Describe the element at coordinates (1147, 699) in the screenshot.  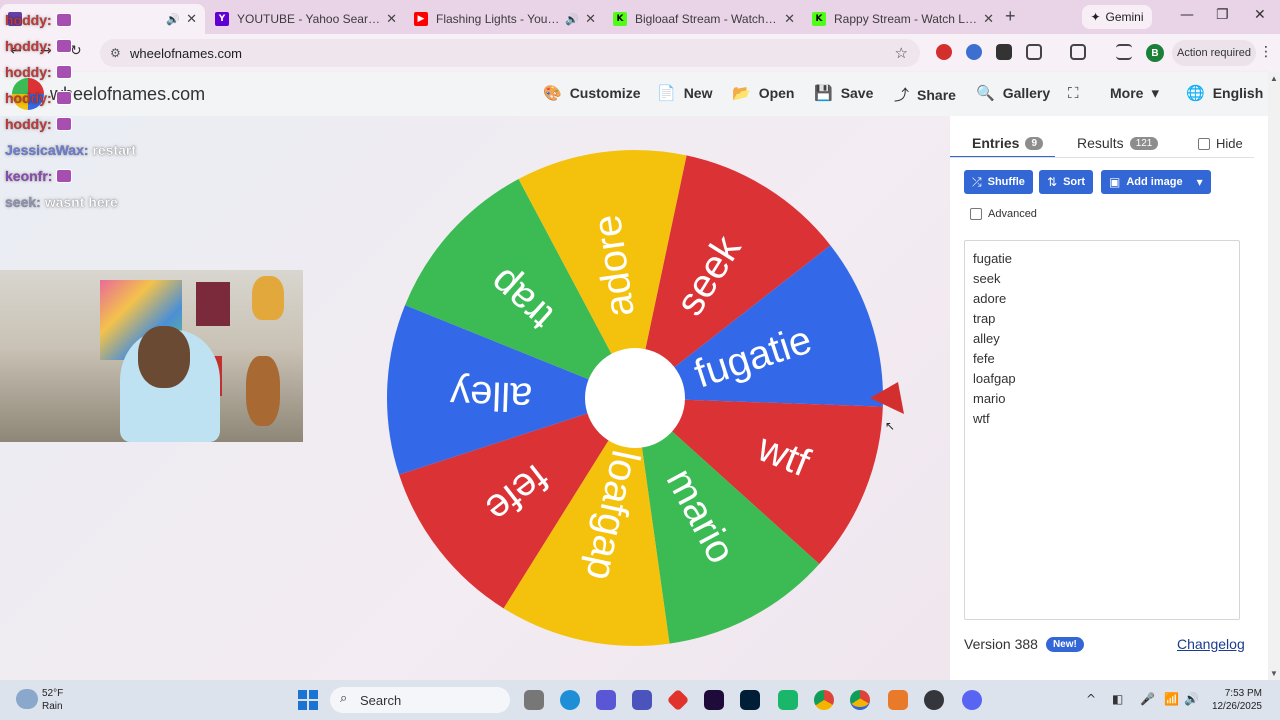
I see `microphone-icon: 🎤` at that location.